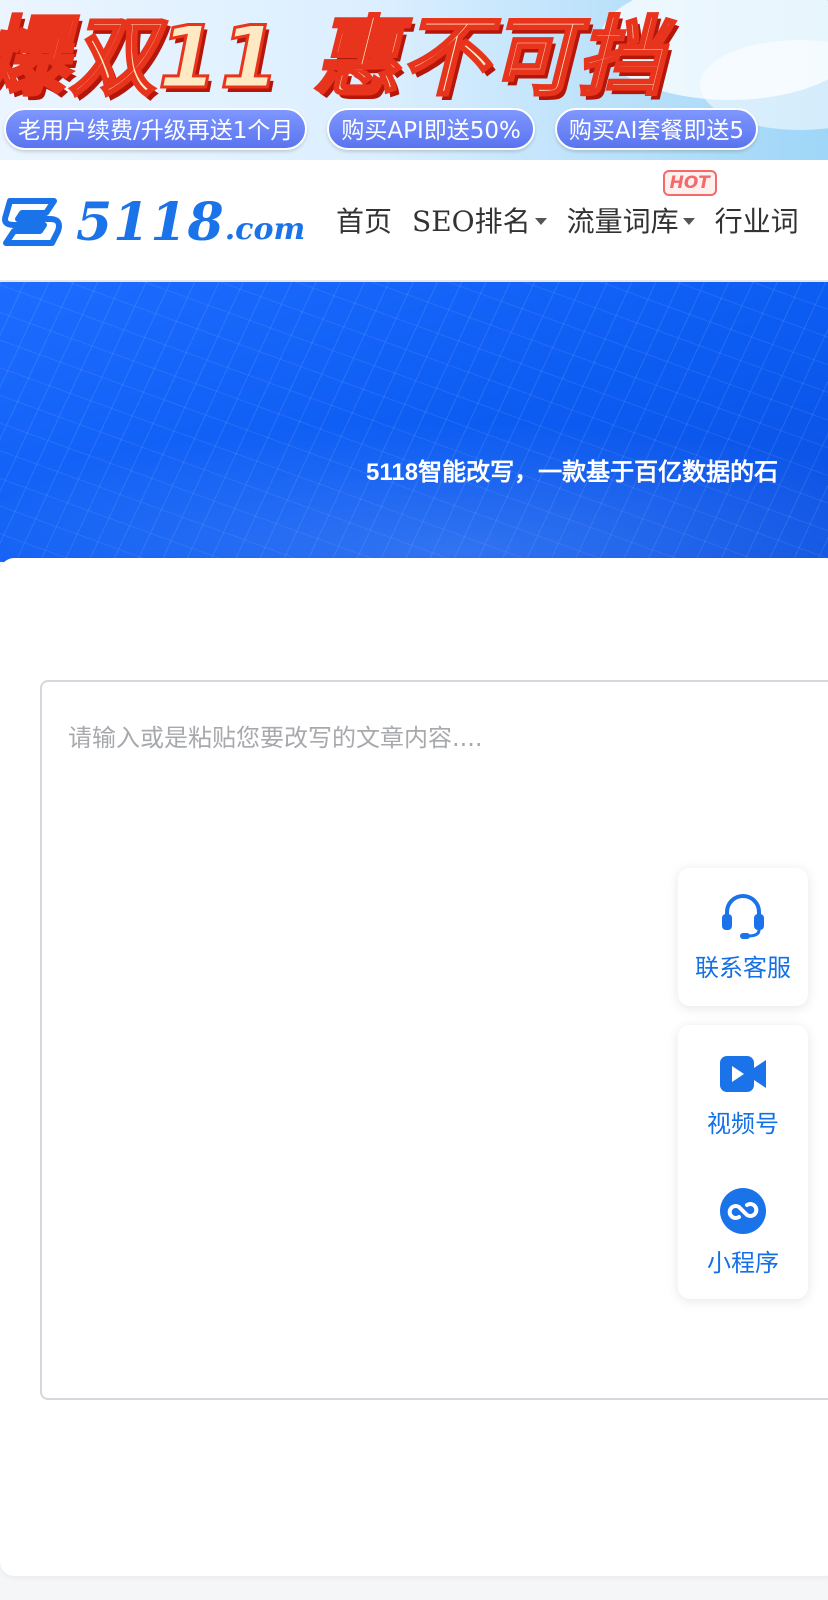 The image size is (828, 1600). I want to click on nav-item-label: 行业词, so click(756, 221).